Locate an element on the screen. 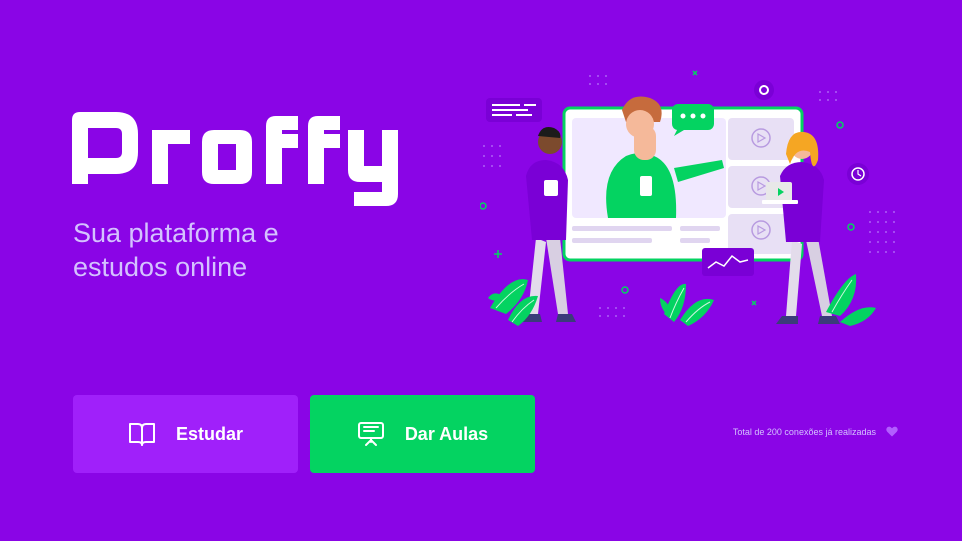 The width and height of the screenshot is (962, 541). study-button: Estudar is located at coordinates (185, 434).